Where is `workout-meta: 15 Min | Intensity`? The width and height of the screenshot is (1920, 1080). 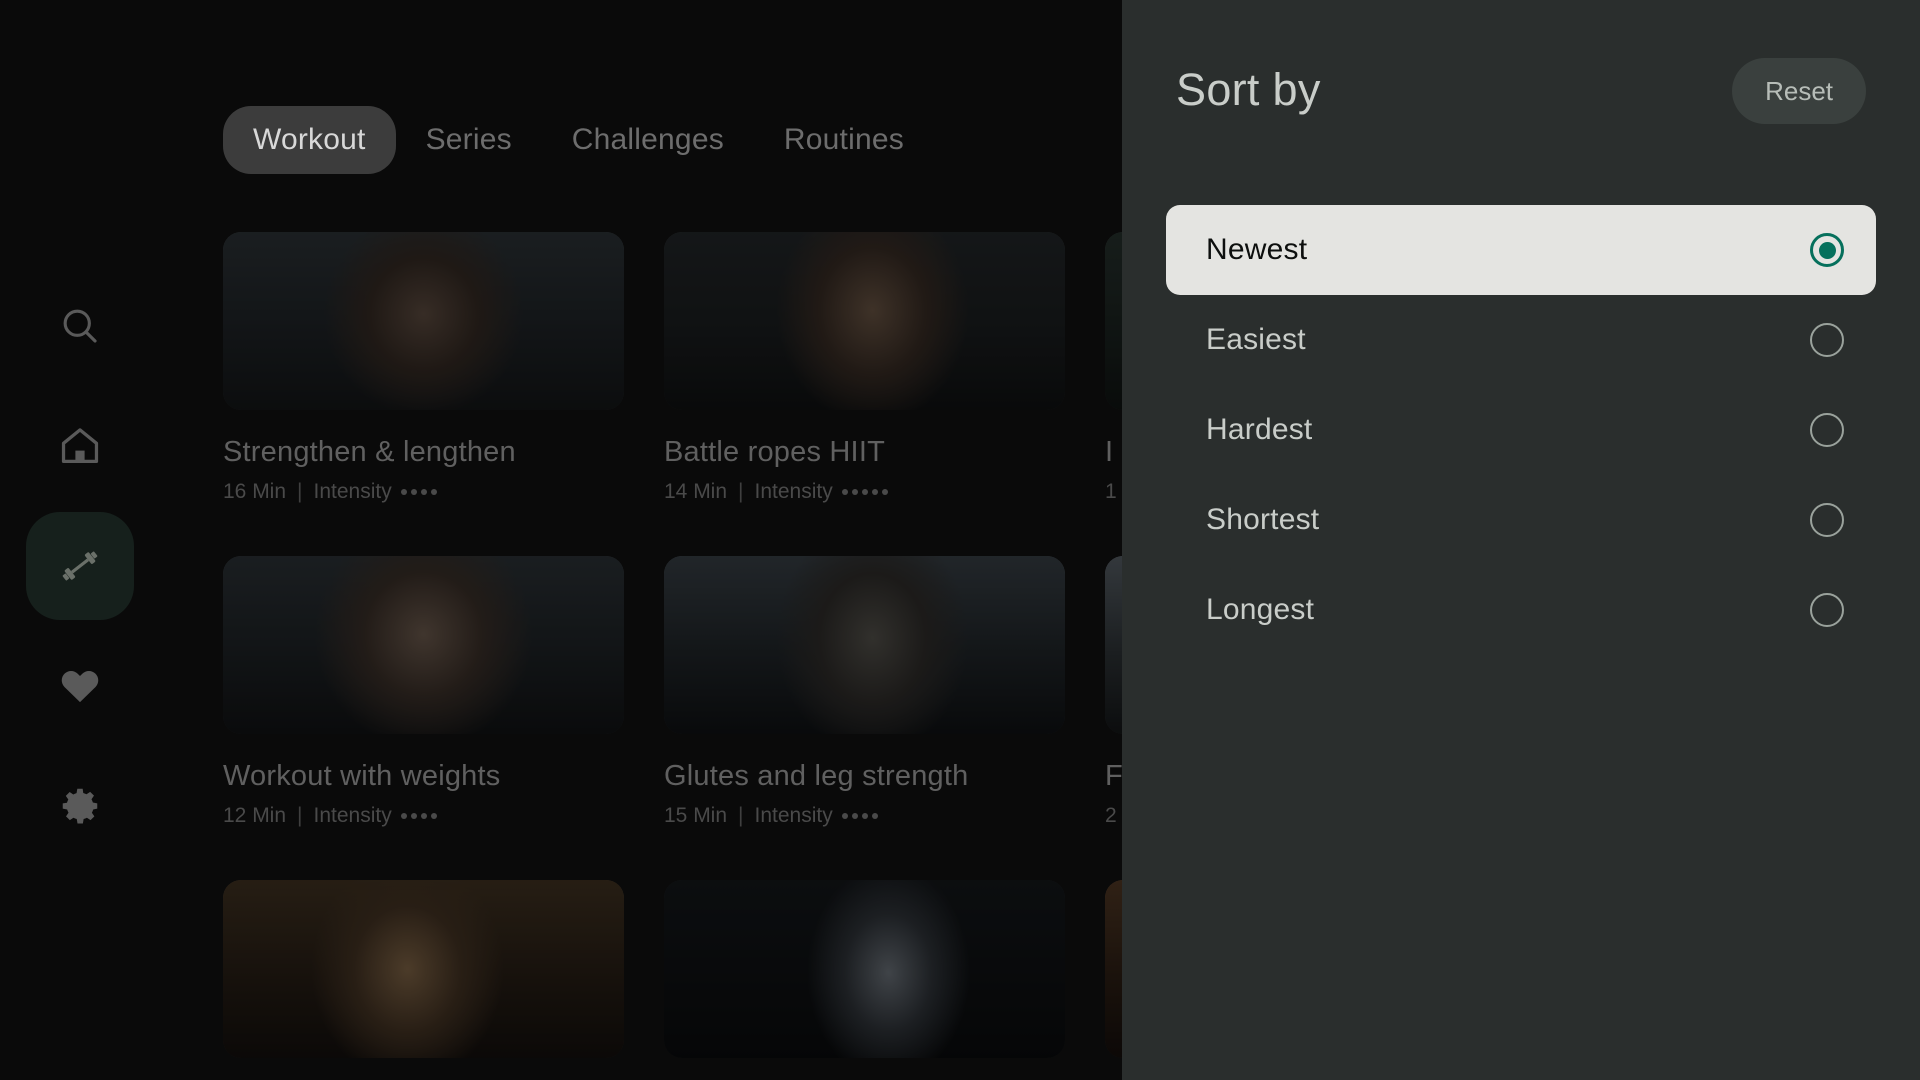
workout-meta: 15 Min | Intensity is located at coordinates (864, 816).